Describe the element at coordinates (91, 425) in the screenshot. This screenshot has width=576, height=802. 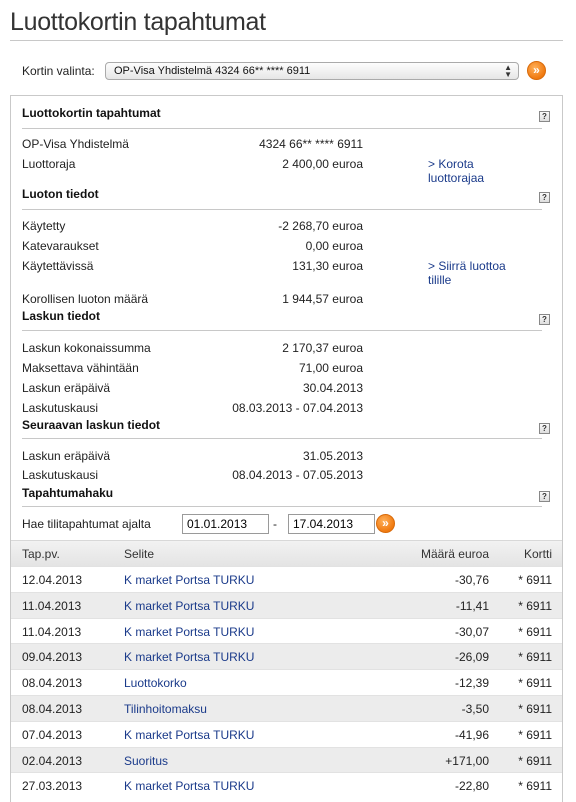
I see `section-title-next-invoice: Seuraavan laskun tiedot` at that location.